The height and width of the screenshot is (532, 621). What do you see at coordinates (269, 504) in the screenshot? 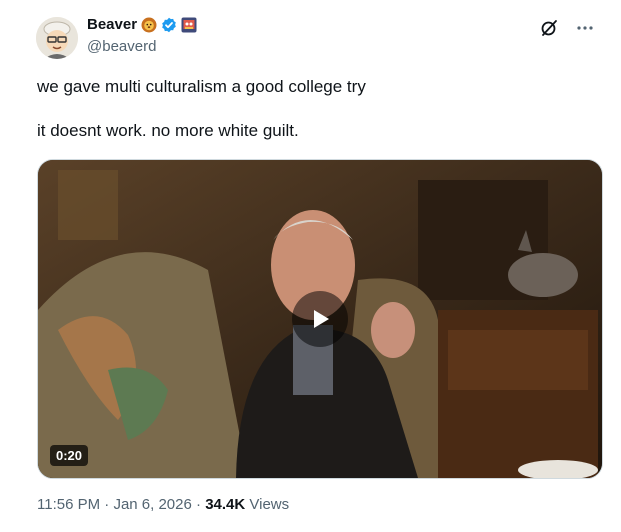
I see `views-label: Views` at bounding box center [269, 504].